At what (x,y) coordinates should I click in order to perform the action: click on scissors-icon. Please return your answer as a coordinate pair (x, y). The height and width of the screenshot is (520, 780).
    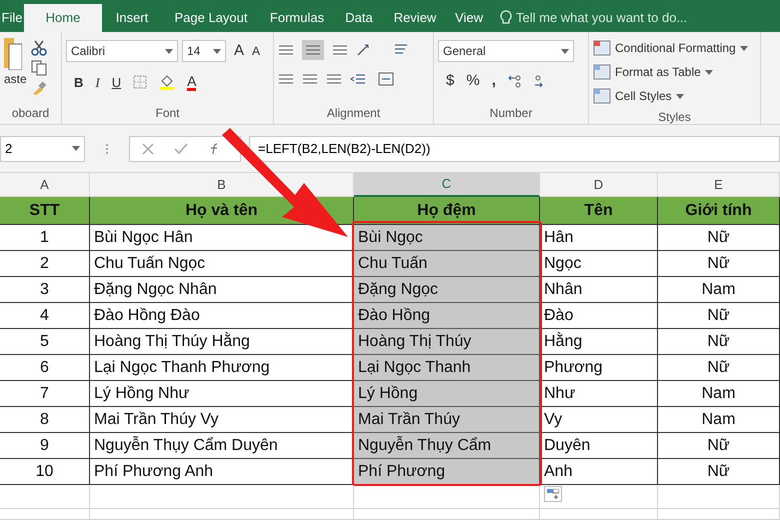
    Looking at the image, I should click on (38, 48).